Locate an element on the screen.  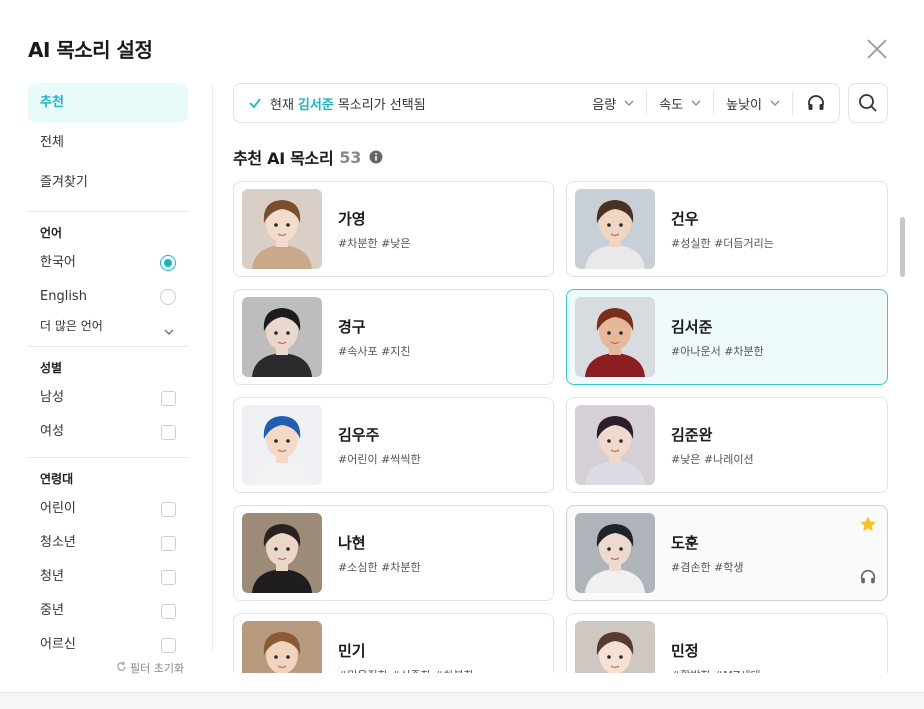
pitch-dropdown: 높낮이 is located at coordinates (753, 103).